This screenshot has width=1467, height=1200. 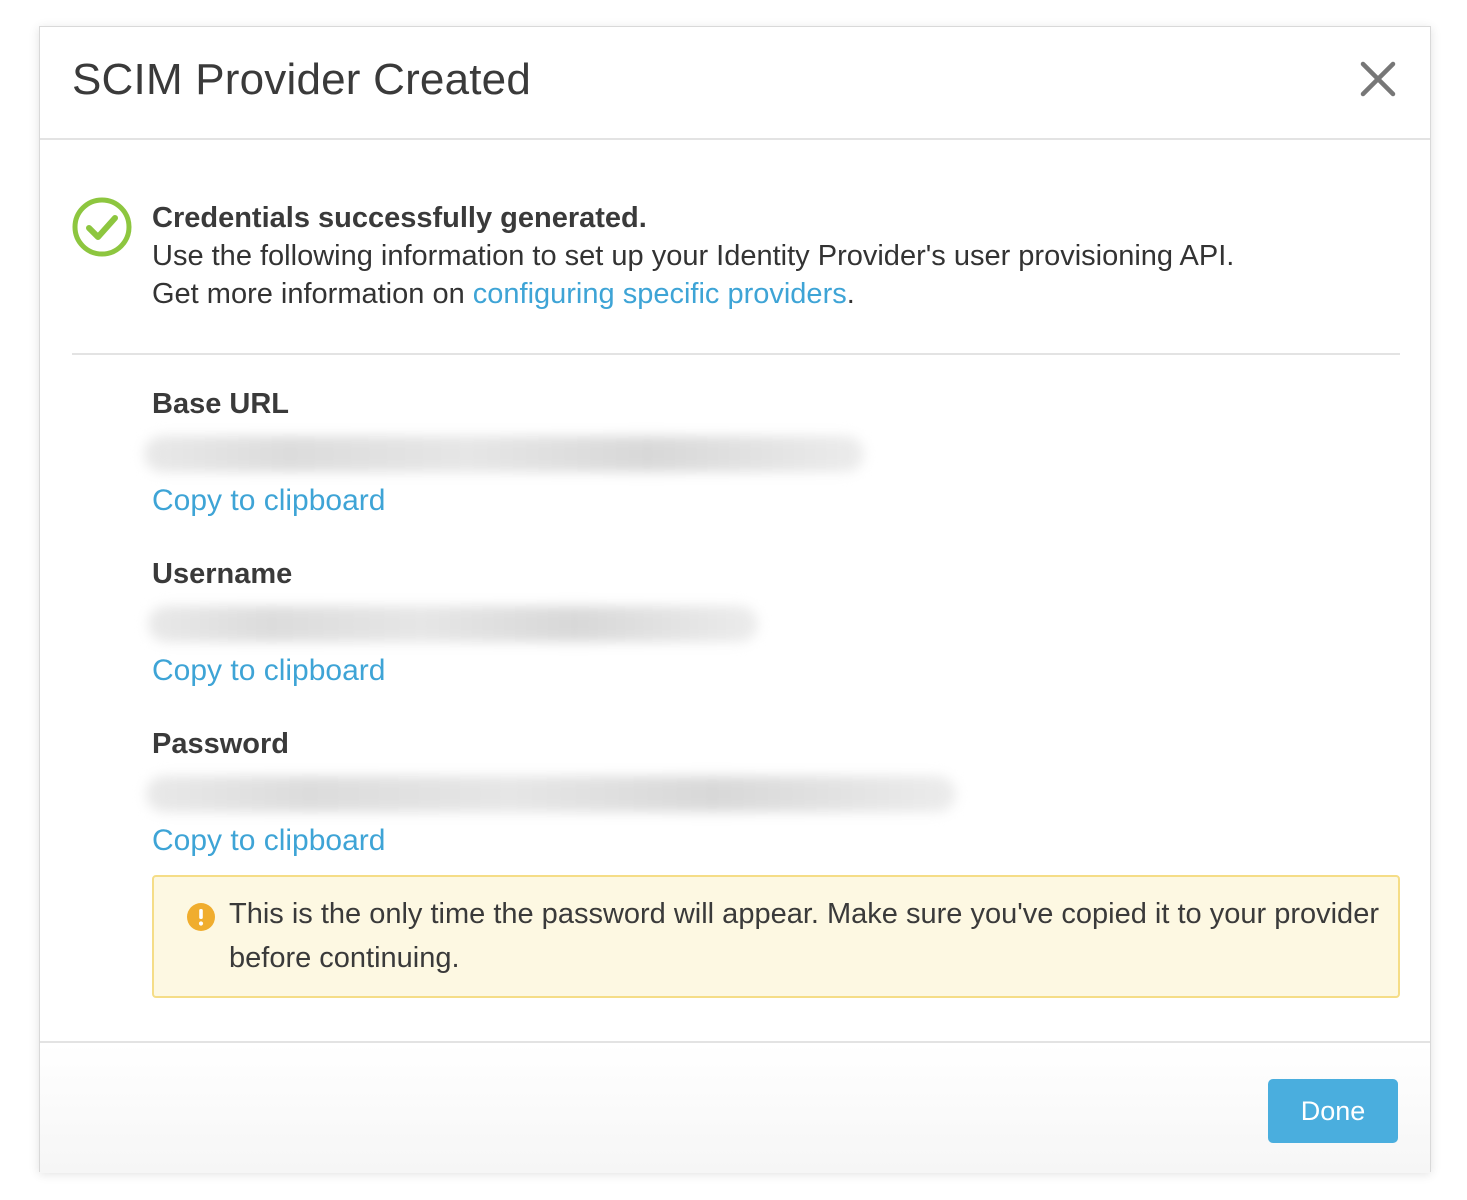 I want to click on dialog-title: SCIM Provider Created, so click(x=302, y=79).